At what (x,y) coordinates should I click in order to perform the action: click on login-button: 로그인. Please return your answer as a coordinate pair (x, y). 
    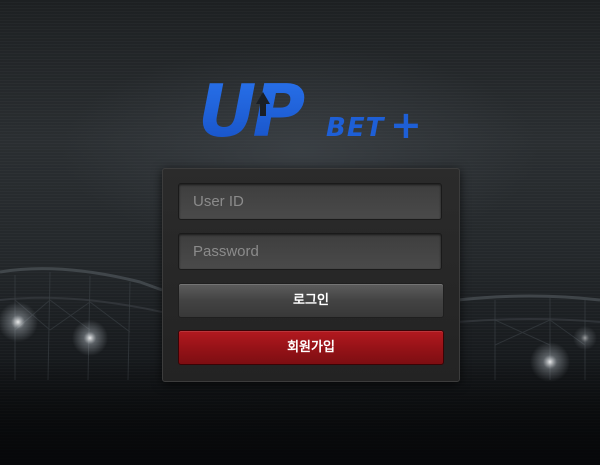
    Looking at the image, I should click on (311, 300).